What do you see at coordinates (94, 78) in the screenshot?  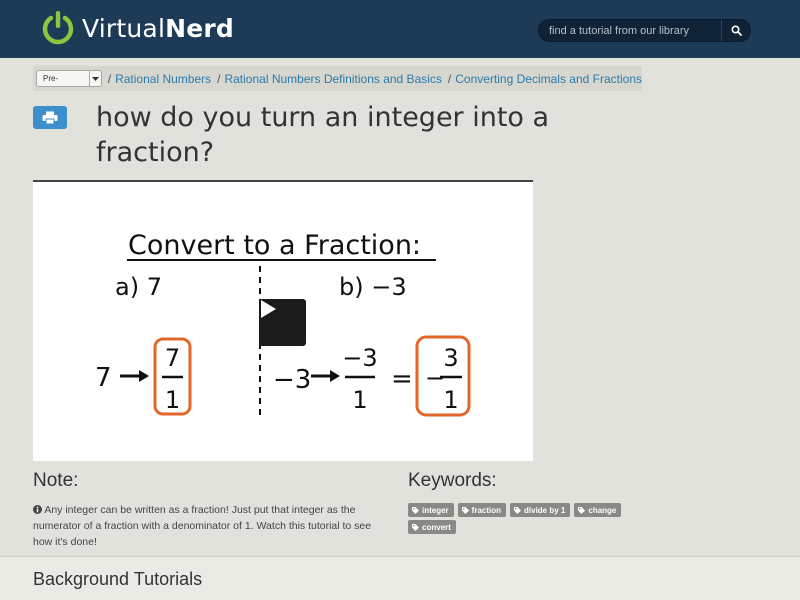 I see `chevron-down-icon` at bounding box center [94, 78].